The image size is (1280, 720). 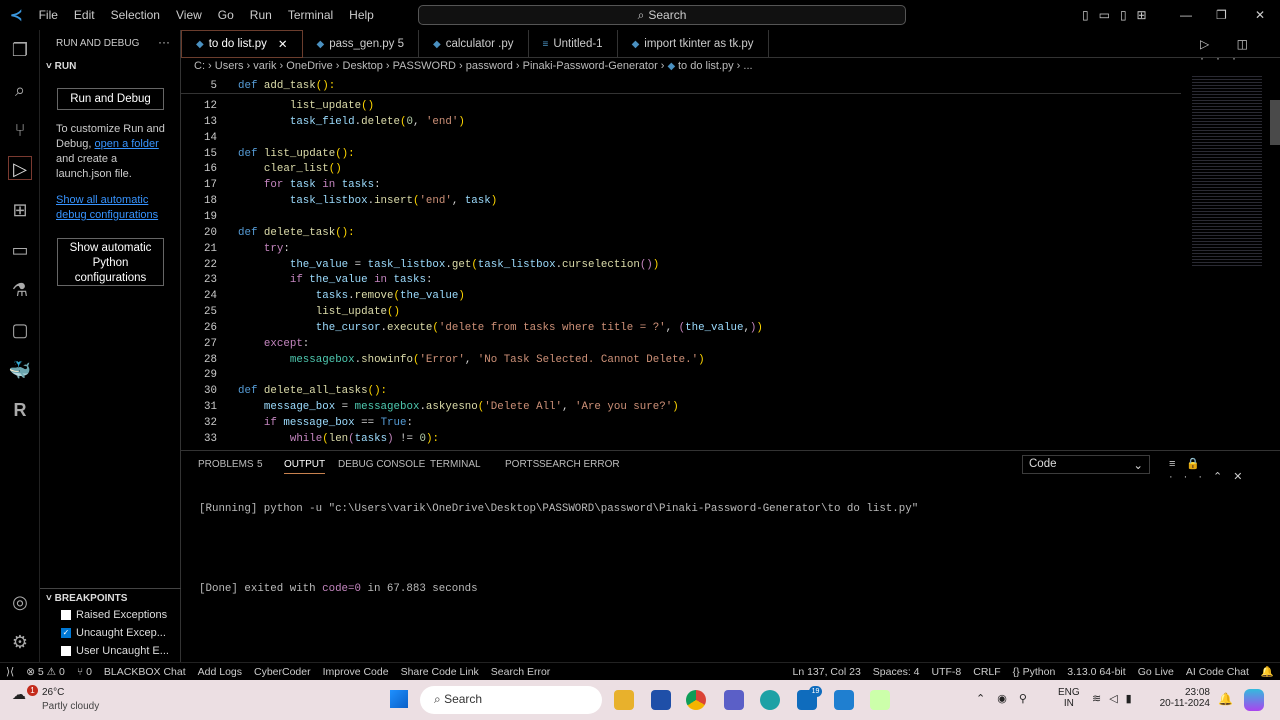 What do you see at coordinates (696, 700) in the screenshot?
I see `chrome-icon` at bounding box center [696, 700].